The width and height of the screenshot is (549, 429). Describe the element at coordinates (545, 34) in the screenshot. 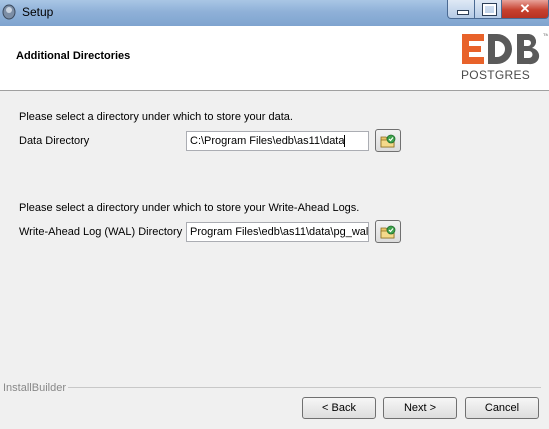

I see `svg-text: TM` at that location.